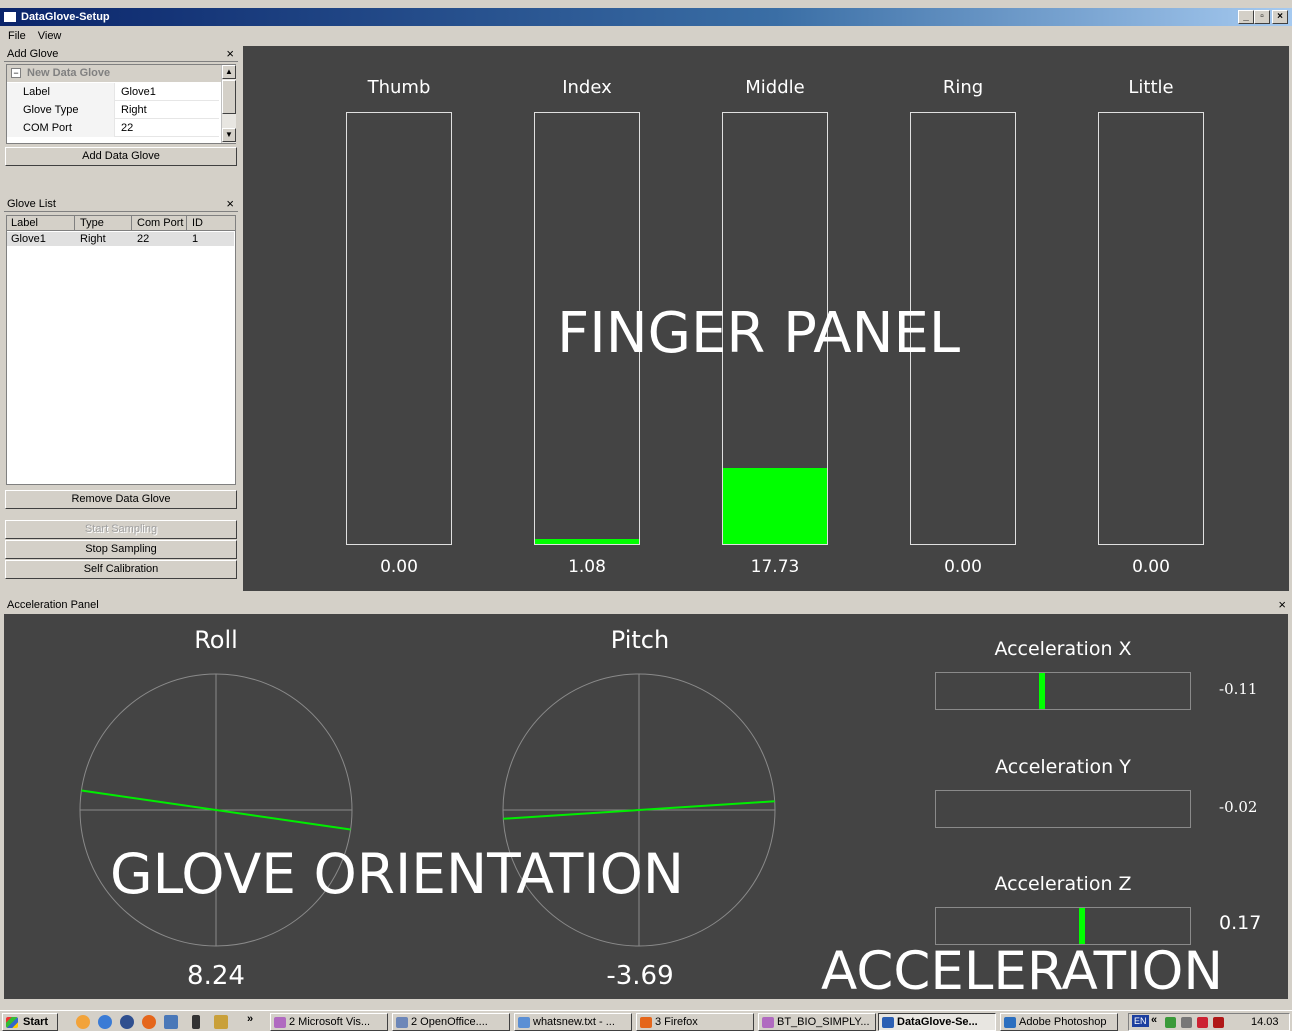 This screenshot has height=1031, width=1292. Describe the element at coordinates (12, 1022) in the screenshot. I see `windows-logo-icon` at that location.